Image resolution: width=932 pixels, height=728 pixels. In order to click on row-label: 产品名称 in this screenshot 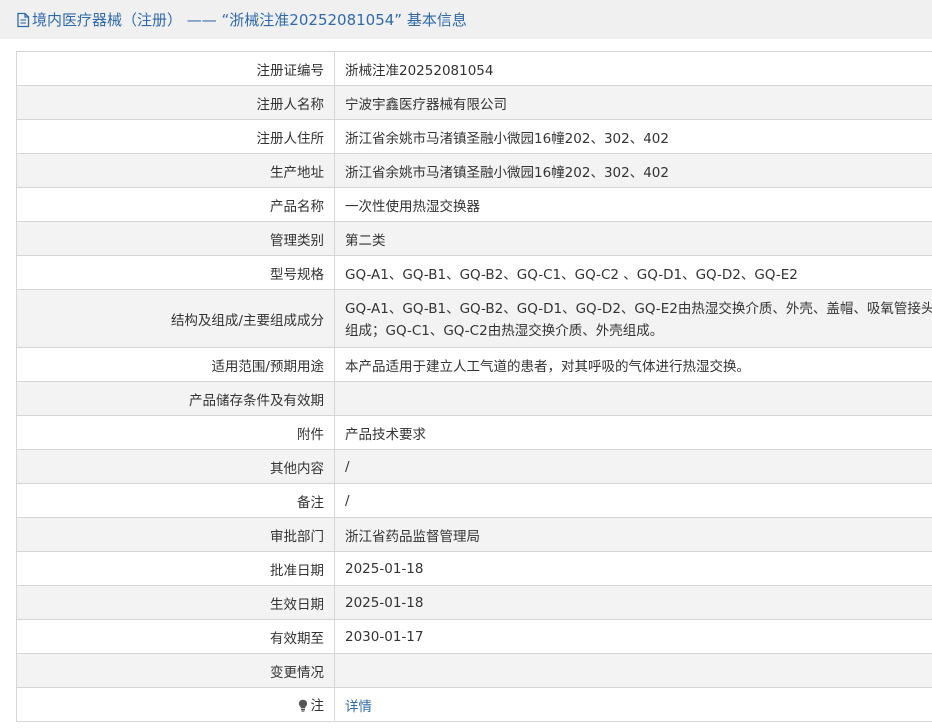, I will do `click(175, 204)`.